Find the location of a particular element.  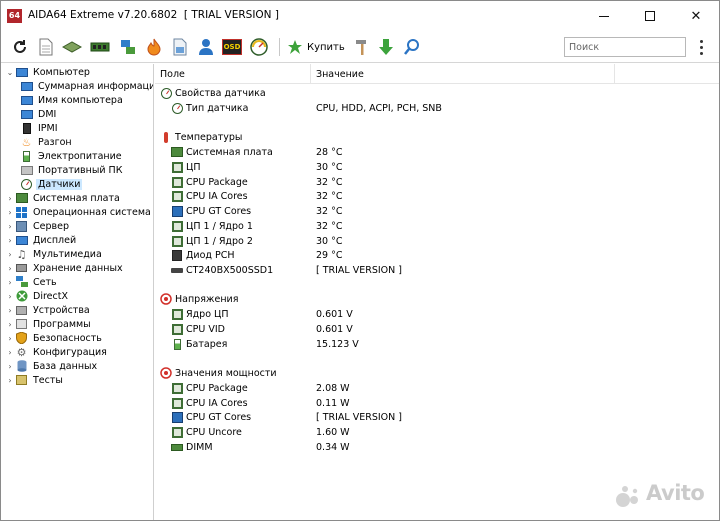

tree-item-multimedia: › ♫ Мультимедиа is located at coordinates (54, 254).